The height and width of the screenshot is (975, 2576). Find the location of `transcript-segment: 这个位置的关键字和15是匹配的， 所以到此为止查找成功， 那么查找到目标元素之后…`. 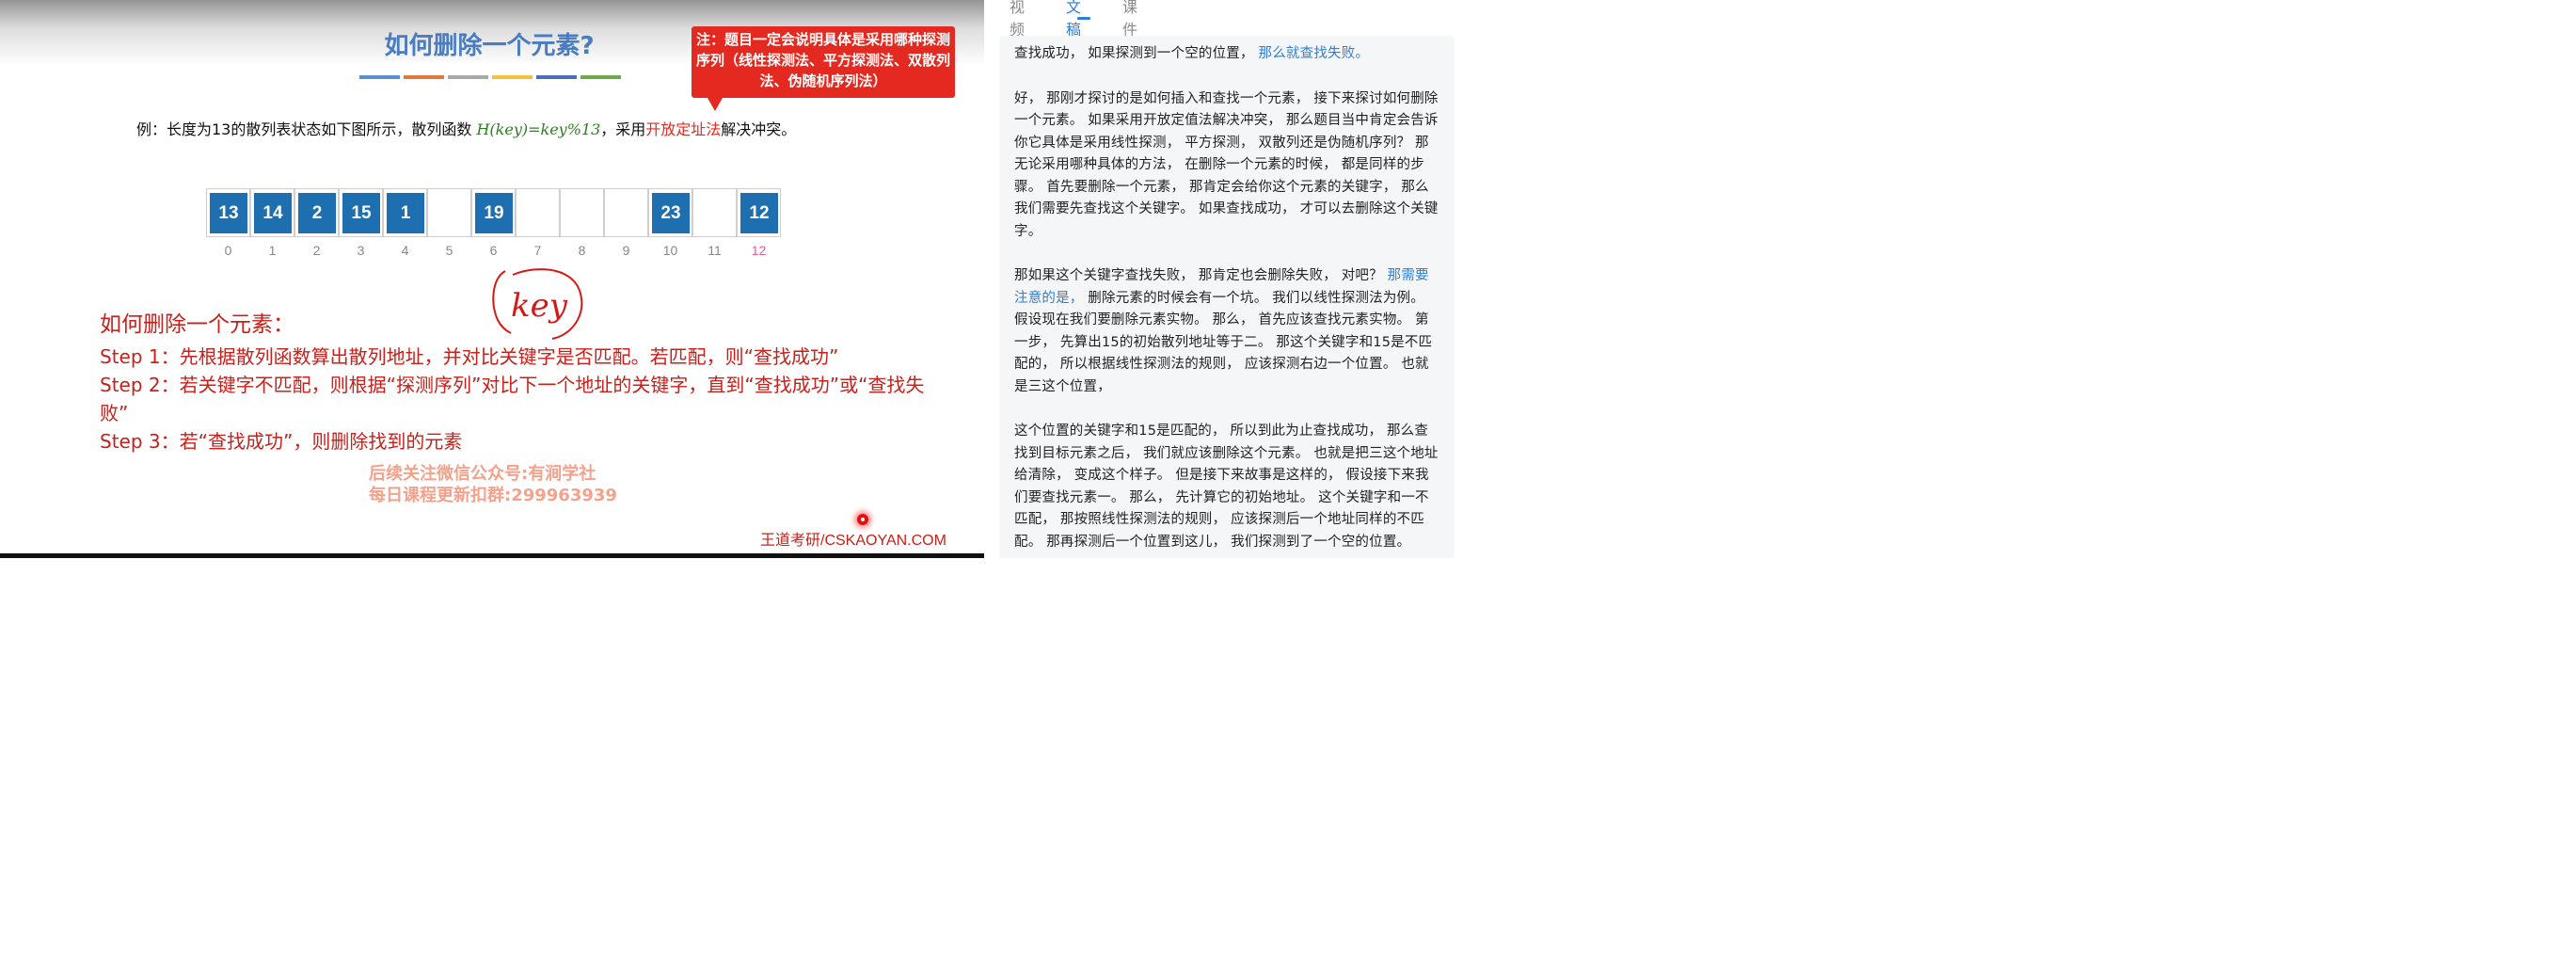

transcript-segment: 这个位置的关键字和15是匹配的， 所以到此为止查找成功， 那么查找到目标元素之后… is located at coordinates (1226, 487).